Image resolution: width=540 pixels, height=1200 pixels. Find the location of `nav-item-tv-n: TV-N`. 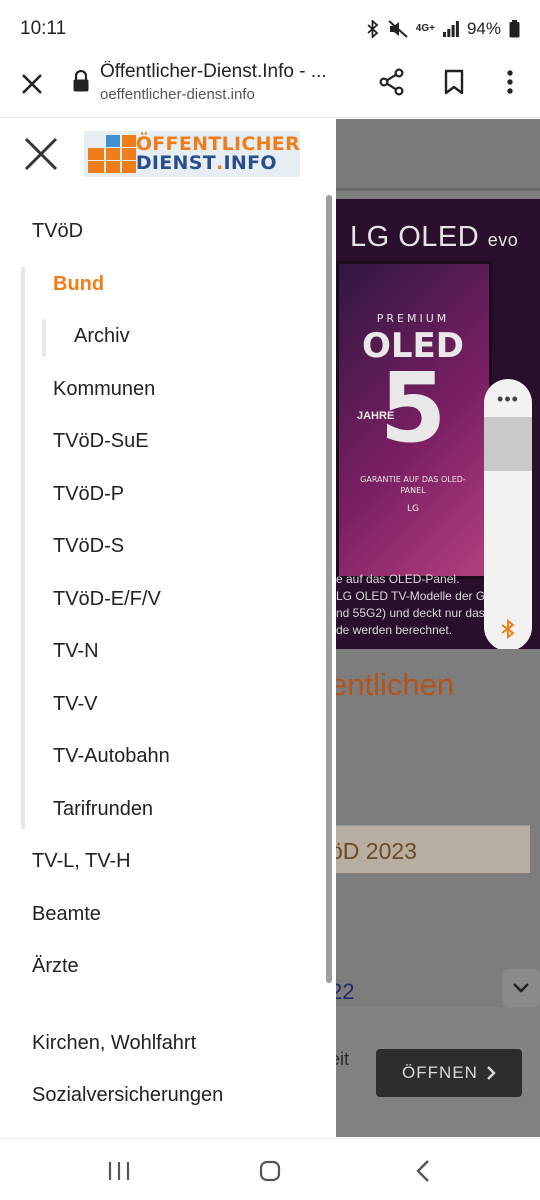

nav-item-tv-n: TV-N is located at coordinates (76, 651).